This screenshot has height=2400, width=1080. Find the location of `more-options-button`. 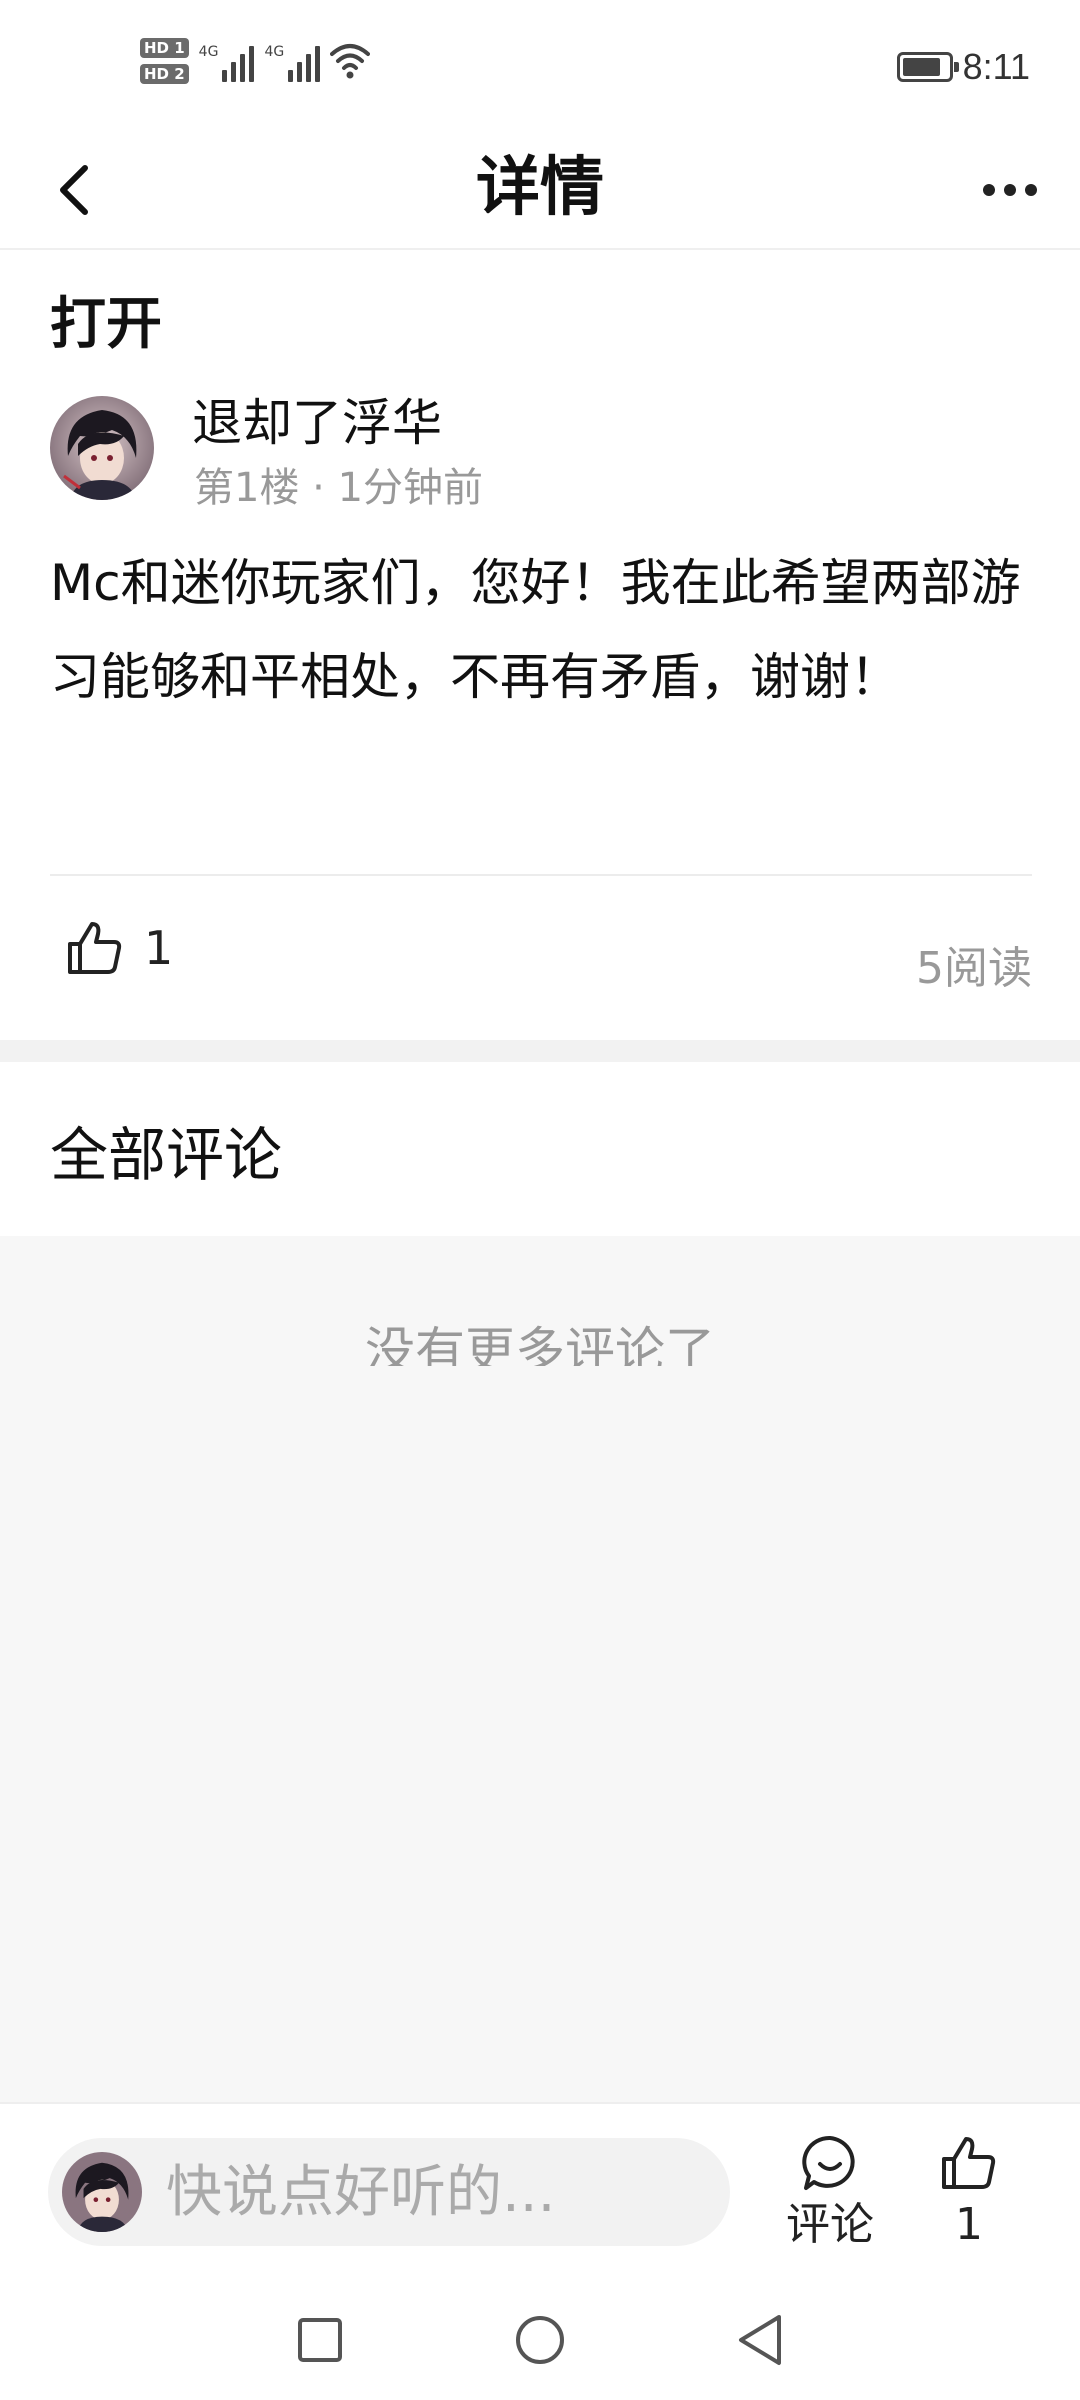

more-options-button is located at coordinates (1010, 190).